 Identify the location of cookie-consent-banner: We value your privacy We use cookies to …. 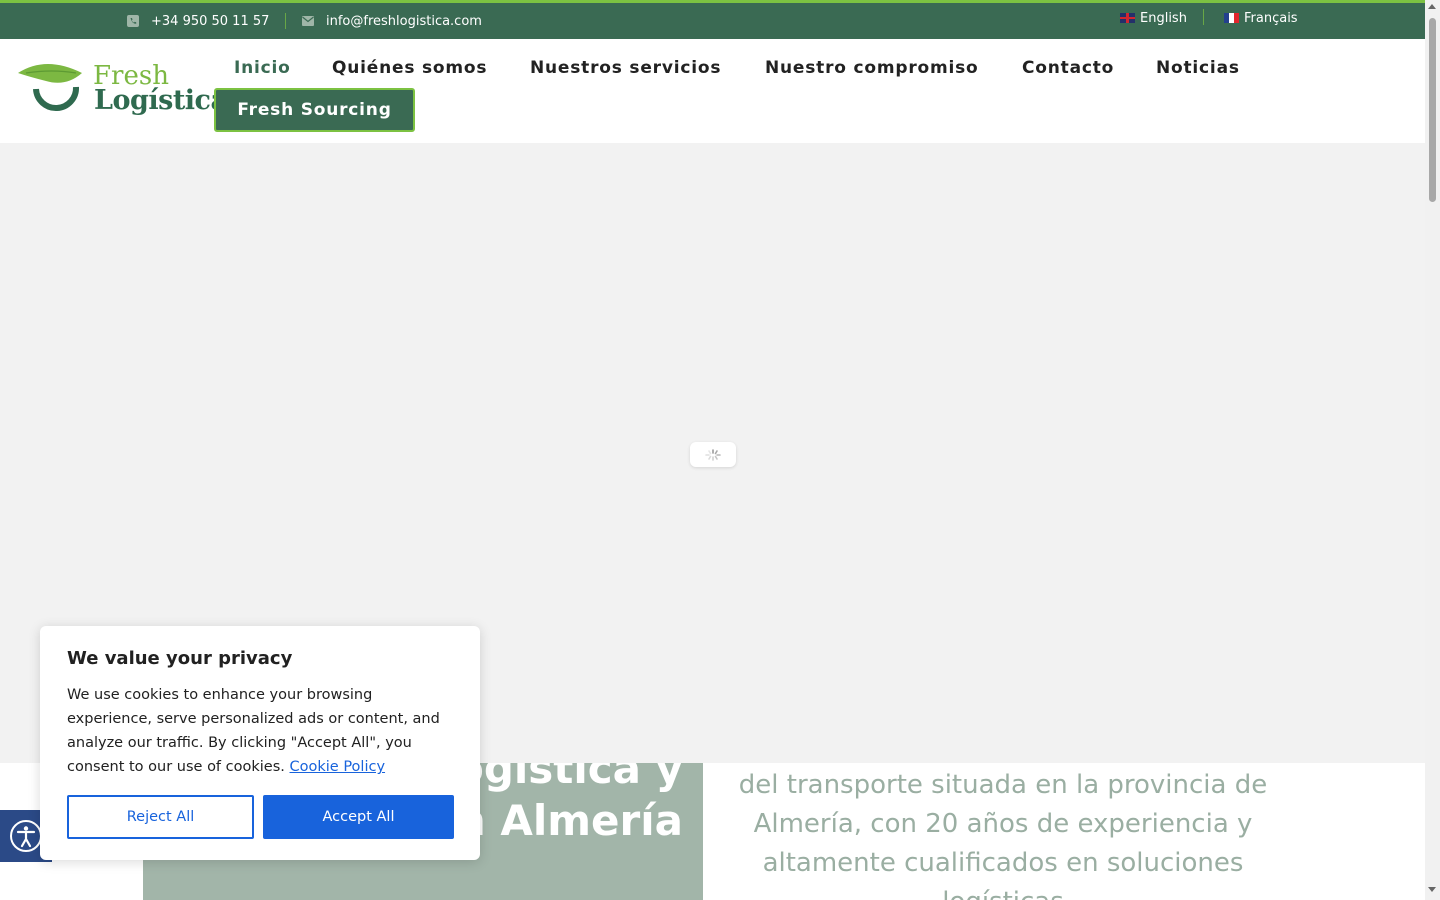
(260, 743).